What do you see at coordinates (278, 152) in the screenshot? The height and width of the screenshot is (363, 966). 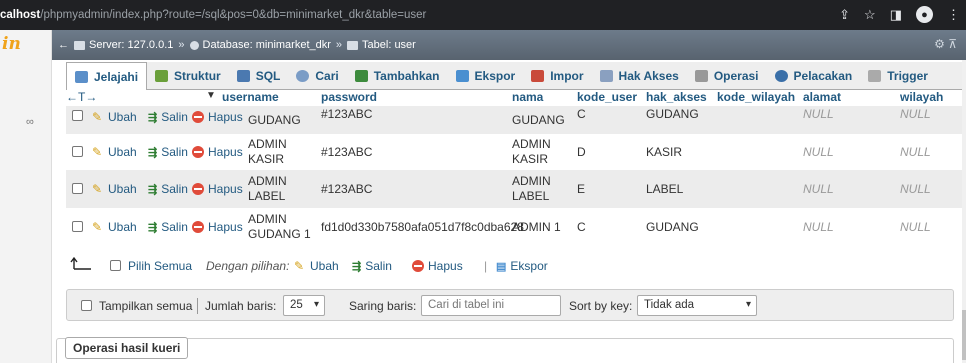 I see `cell-username: ADMIN KASIR` at bounding box center [278, 152].